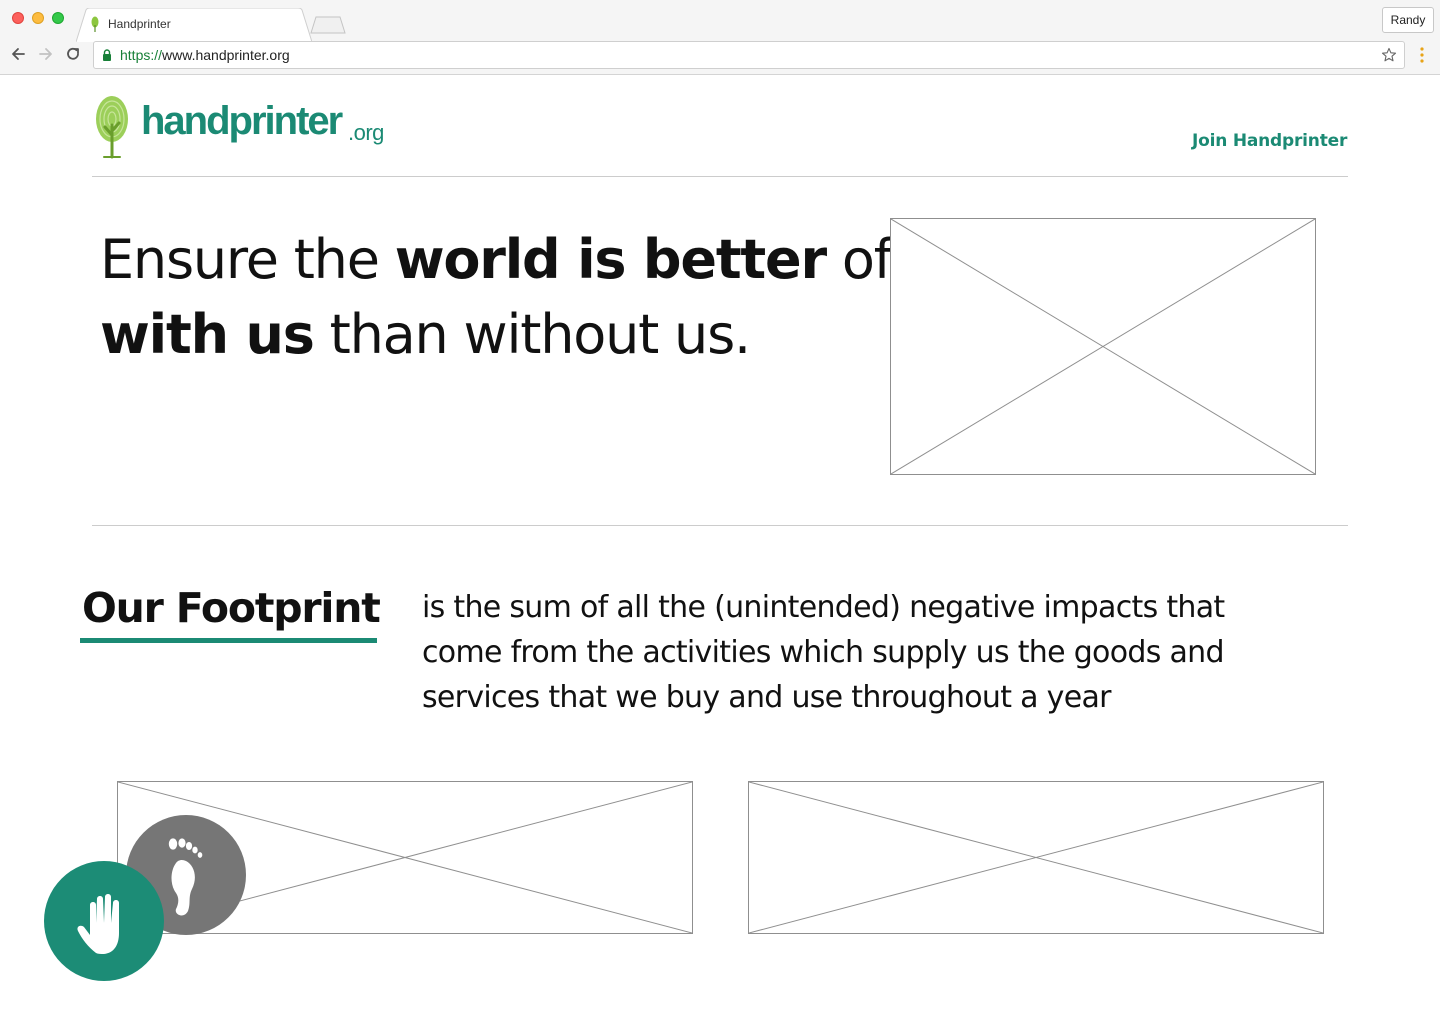  Describe the element at coordinates (194, 25) in the screenshot. I see `browser-tab: Handprinter` at that location.